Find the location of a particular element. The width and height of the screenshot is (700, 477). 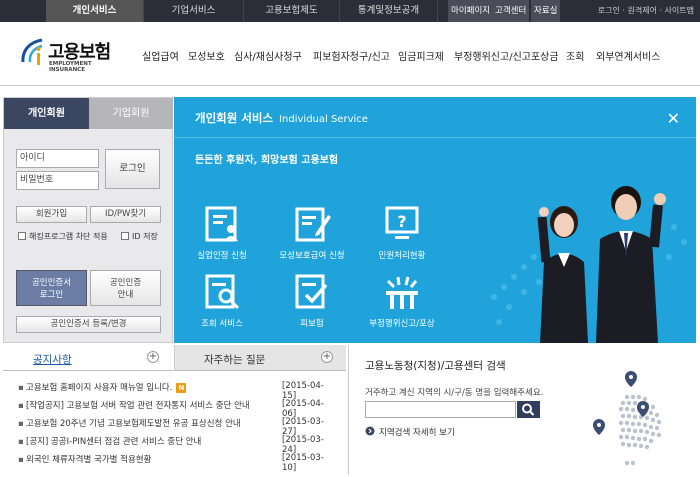

menu-external-services: 외부연계서비스 is located at coordinates (628, 55).